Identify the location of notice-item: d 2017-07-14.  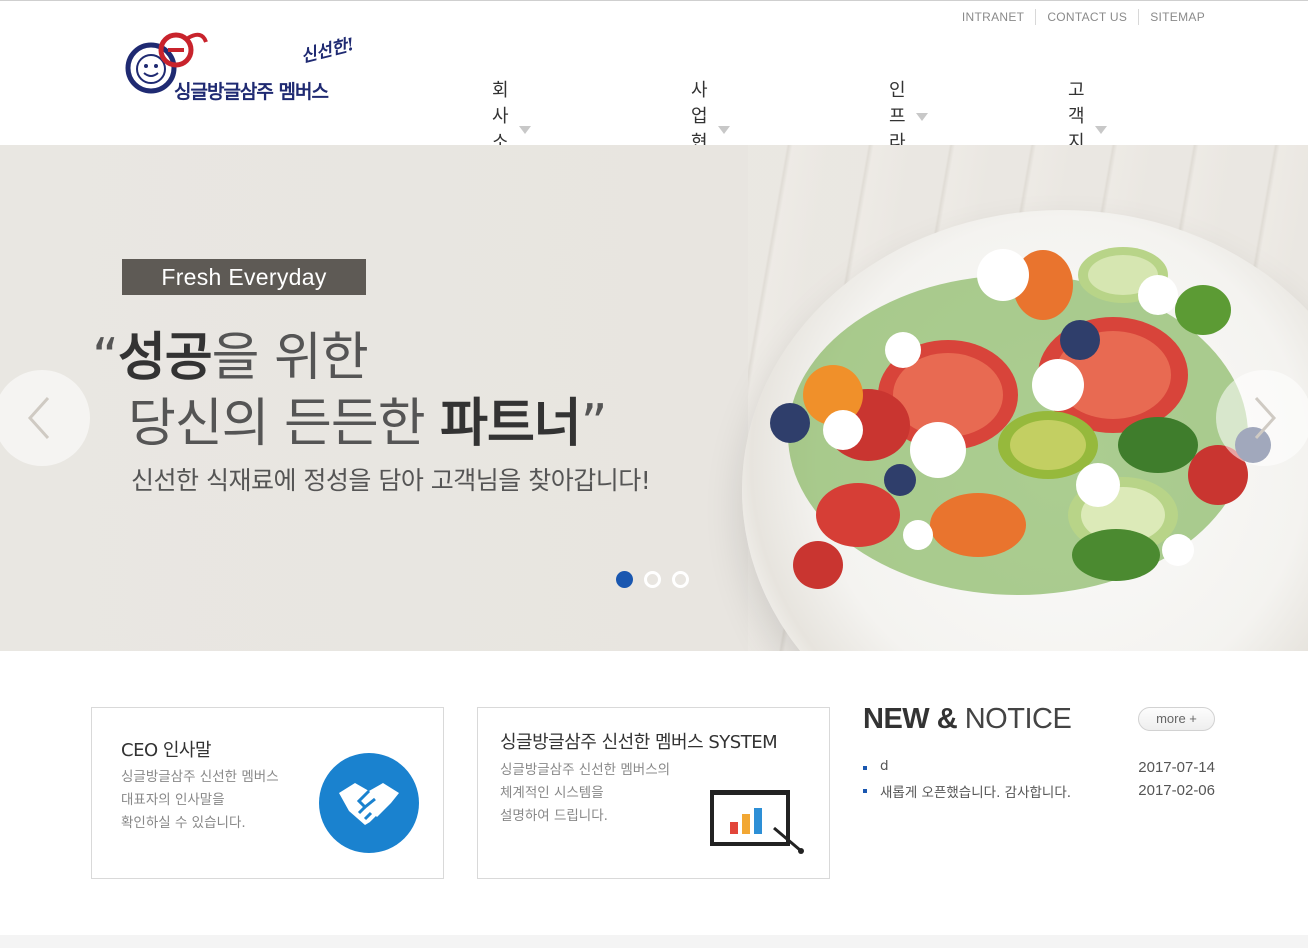
(1039, 769).